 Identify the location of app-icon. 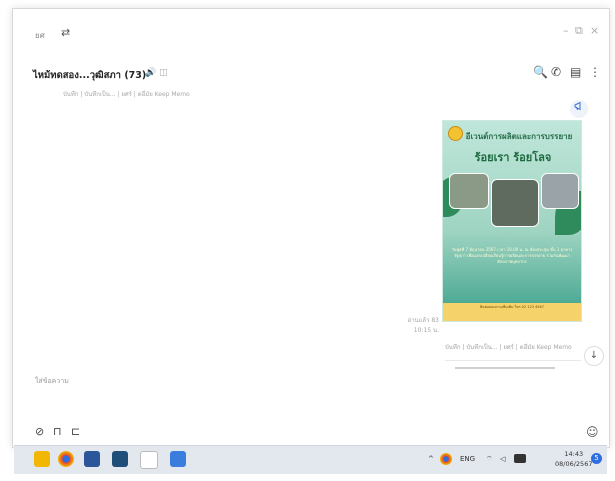
(120, 459).